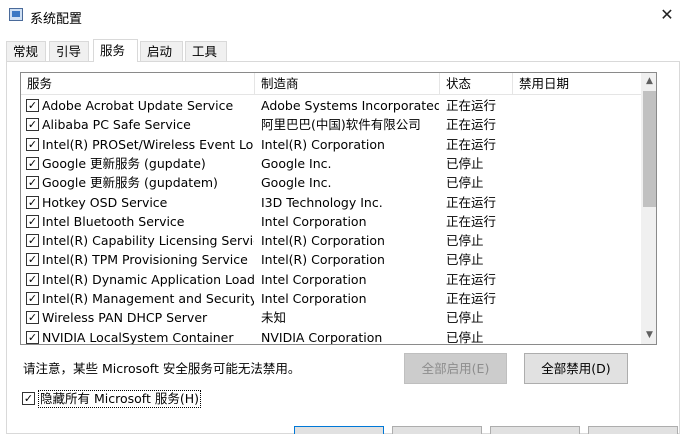 The height and width of the screenshot is (434, 685). I want to click on column-header-status: 状态, so click(476, 84).